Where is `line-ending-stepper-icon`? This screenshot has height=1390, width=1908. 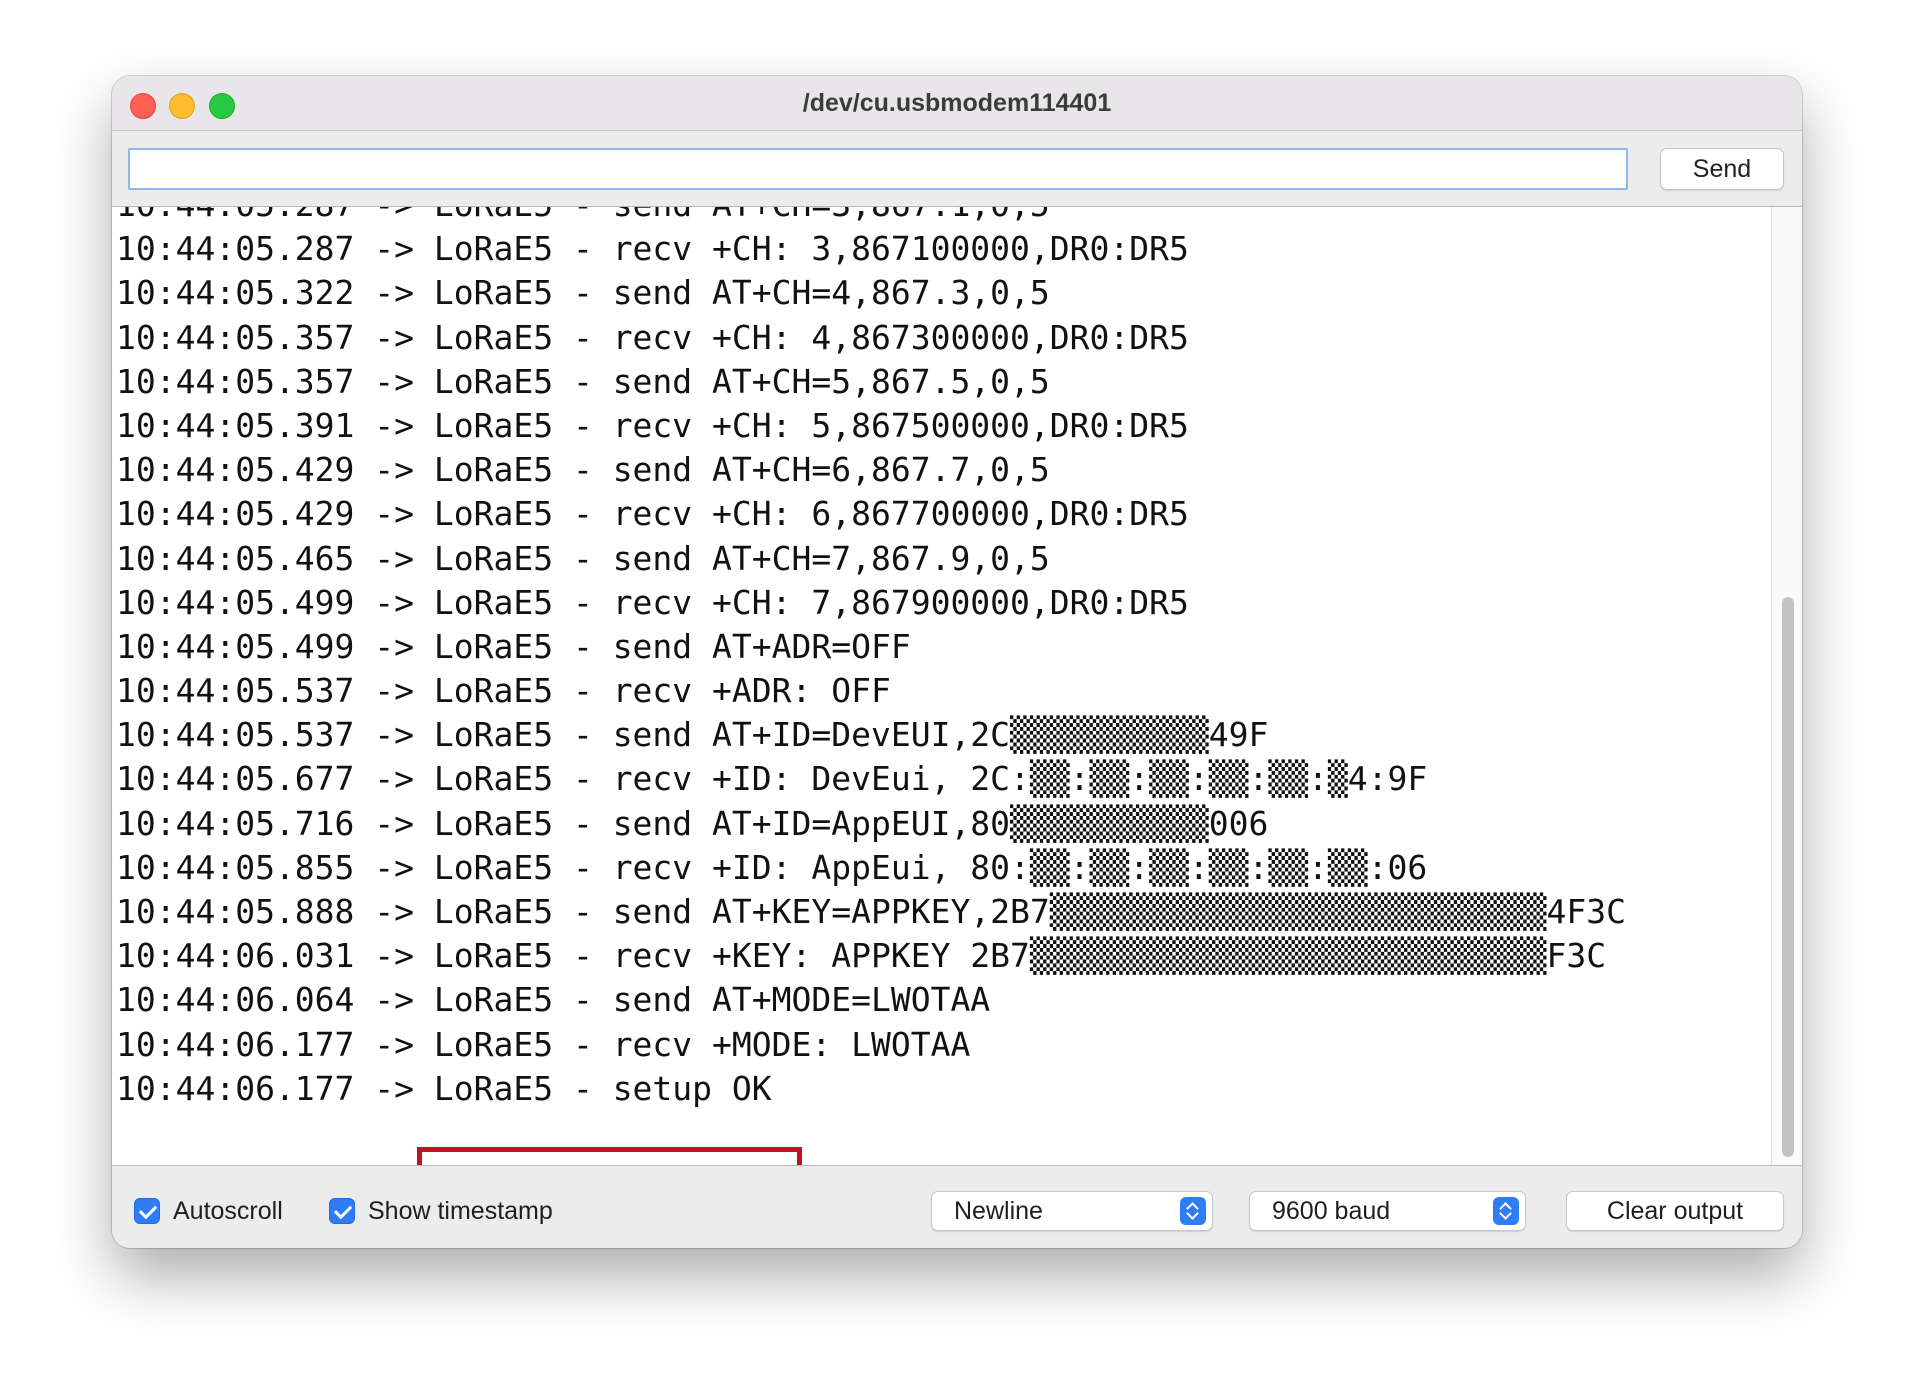 line-ending-stepper-icon is located at coordinates (1193, 1211).